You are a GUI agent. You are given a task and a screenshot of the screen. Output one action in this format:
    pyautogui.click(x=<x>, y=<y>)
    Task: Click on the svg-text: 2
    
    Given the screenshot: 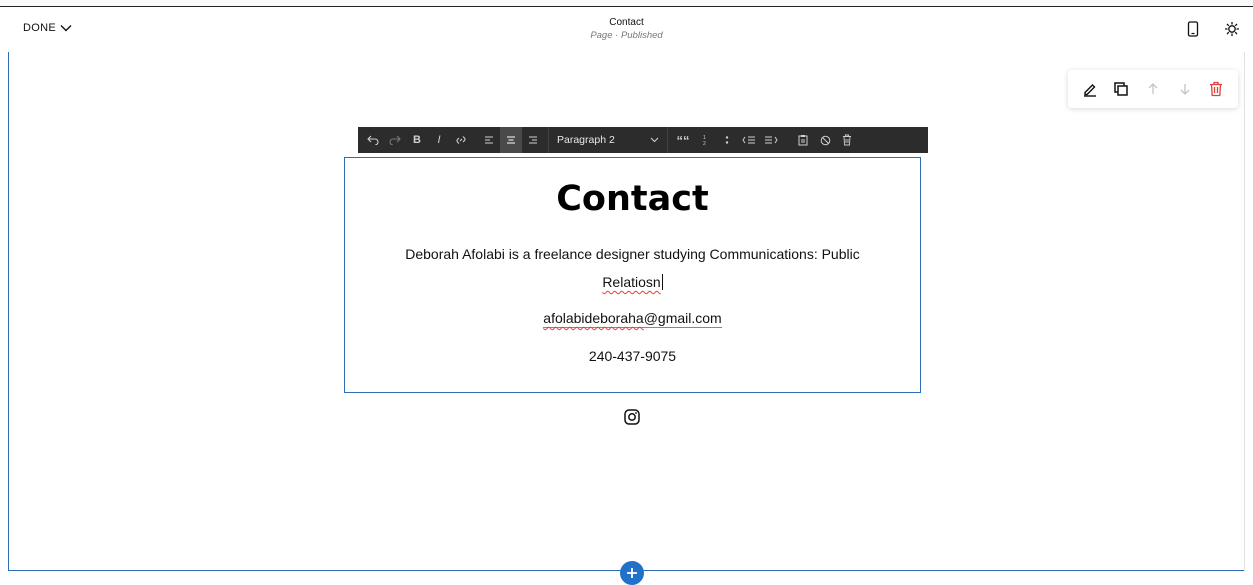 What is the action you would take?
    pyautogui.click(x=704, y=143)
    